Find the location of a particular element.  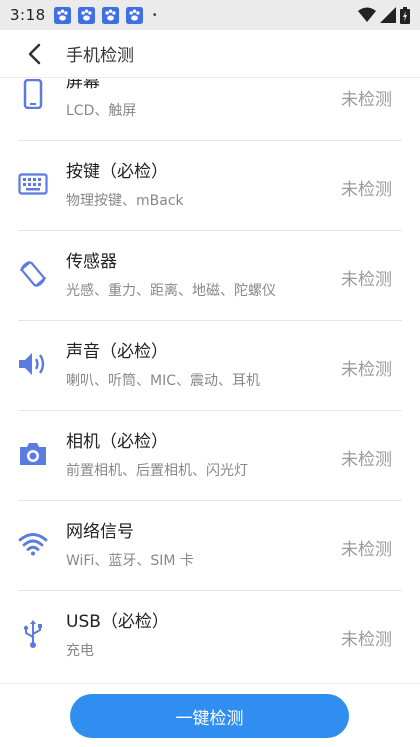

item-subtitle: LCD、触屏 is located at coordinates (101, 111).